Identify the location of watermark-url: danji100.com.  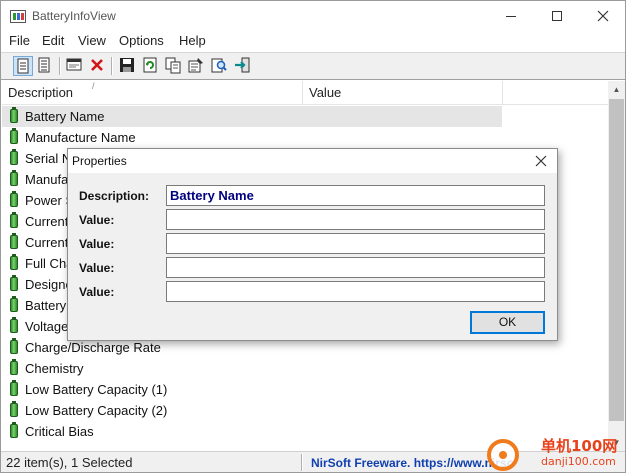
(578, 461).